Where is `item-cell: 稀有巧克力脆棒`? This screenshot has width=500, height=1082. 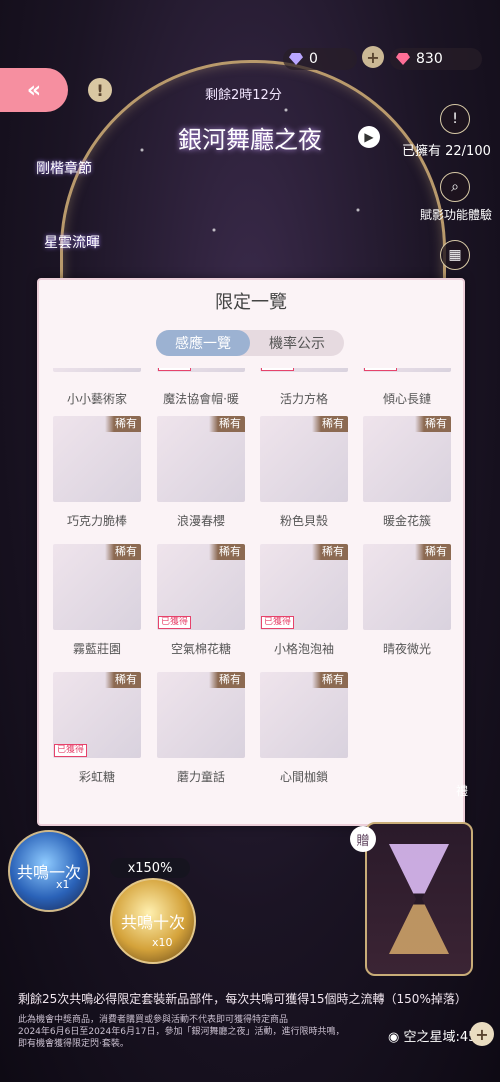 item-cell: 稀有巧克力脆棒 is located at coordinates (97, 472).